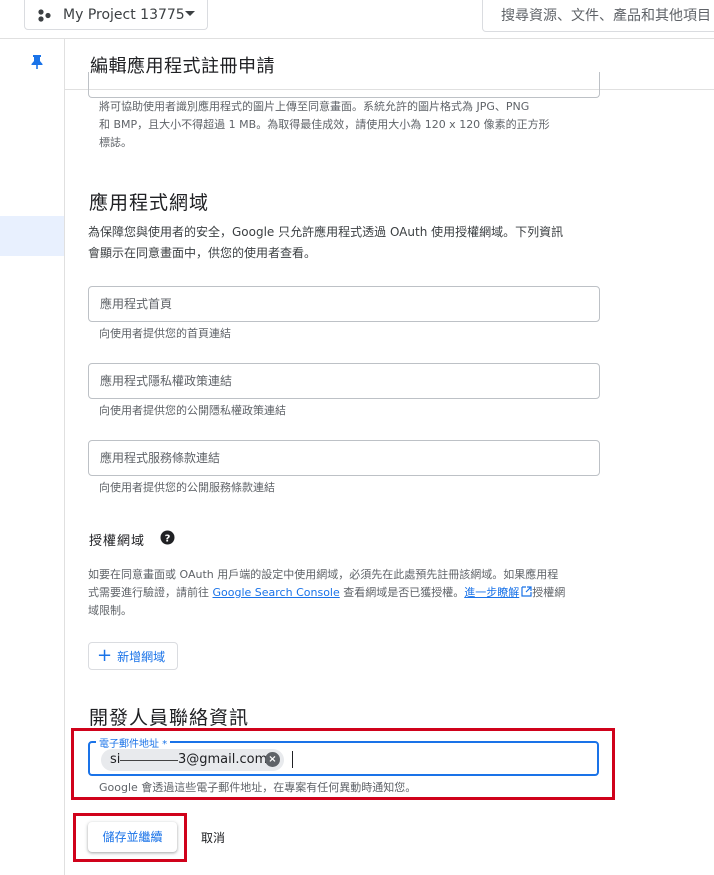  I want to click on terms-of-service-input, so click(344, 458).